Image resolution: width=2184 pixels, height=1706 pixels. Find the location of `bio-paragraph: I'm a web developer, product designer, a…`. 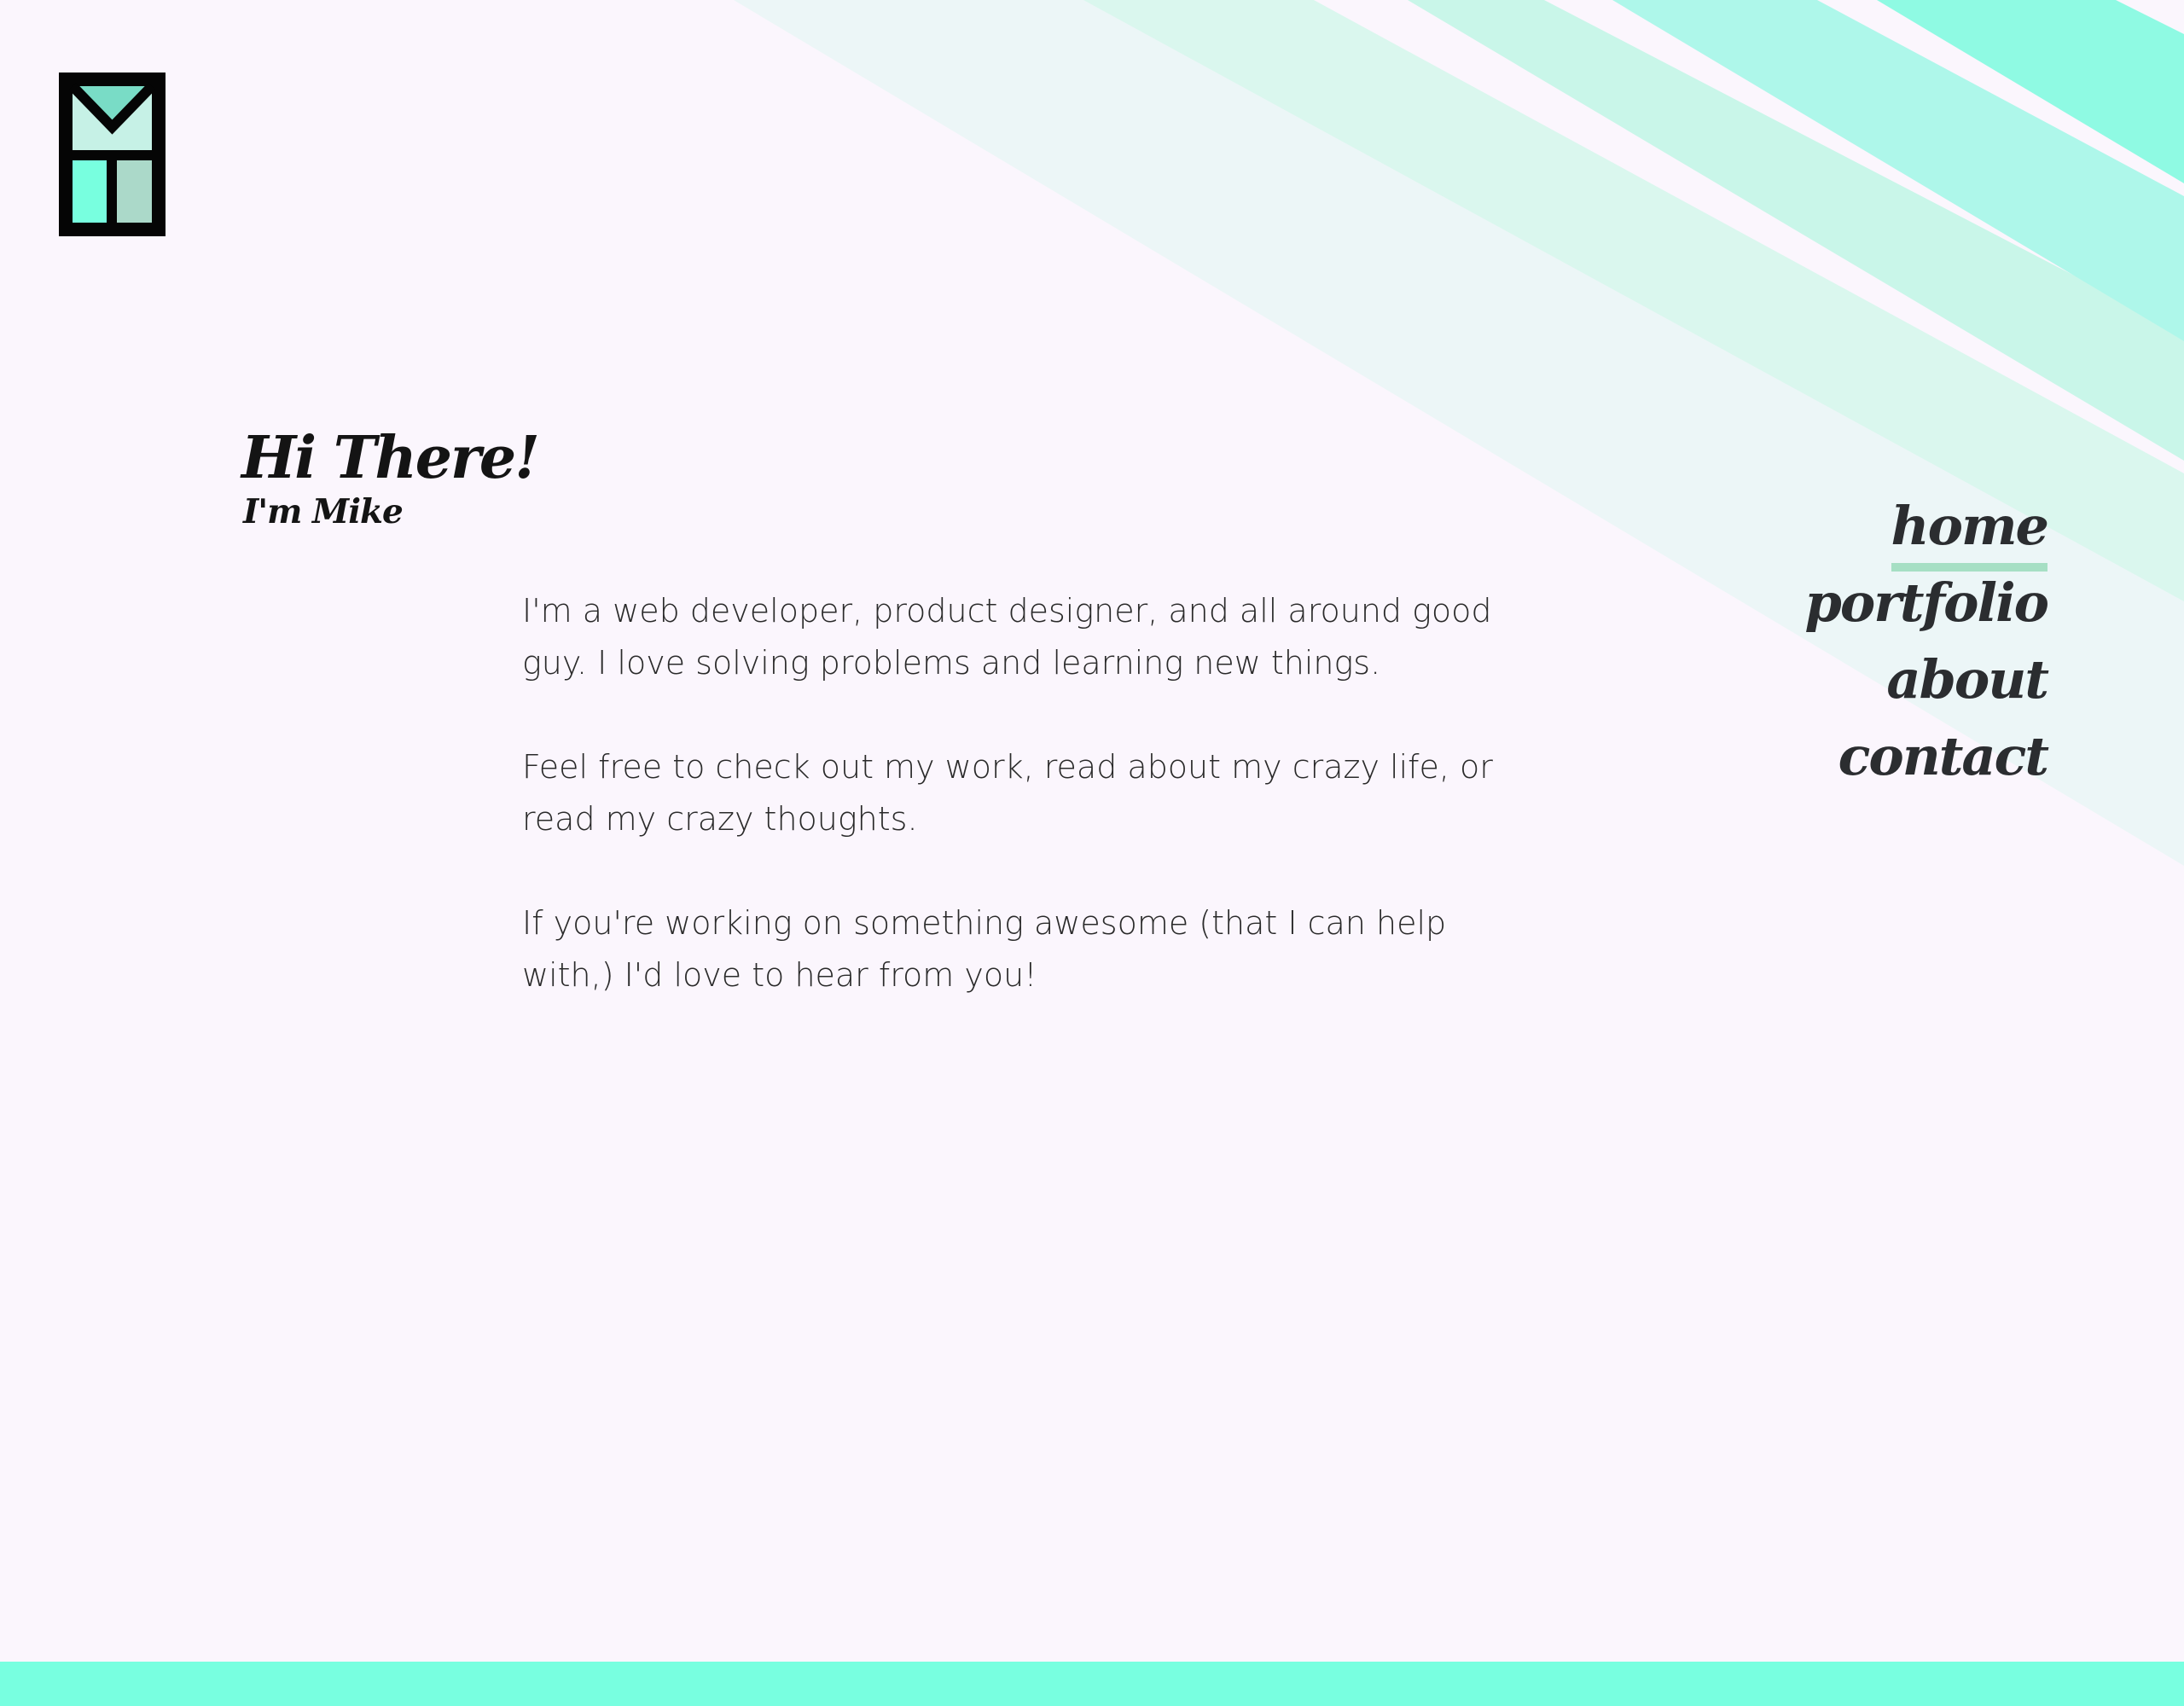

bio-paragraph: I'm a web developer, product designer, a… is located at coordinates (1007, 637).